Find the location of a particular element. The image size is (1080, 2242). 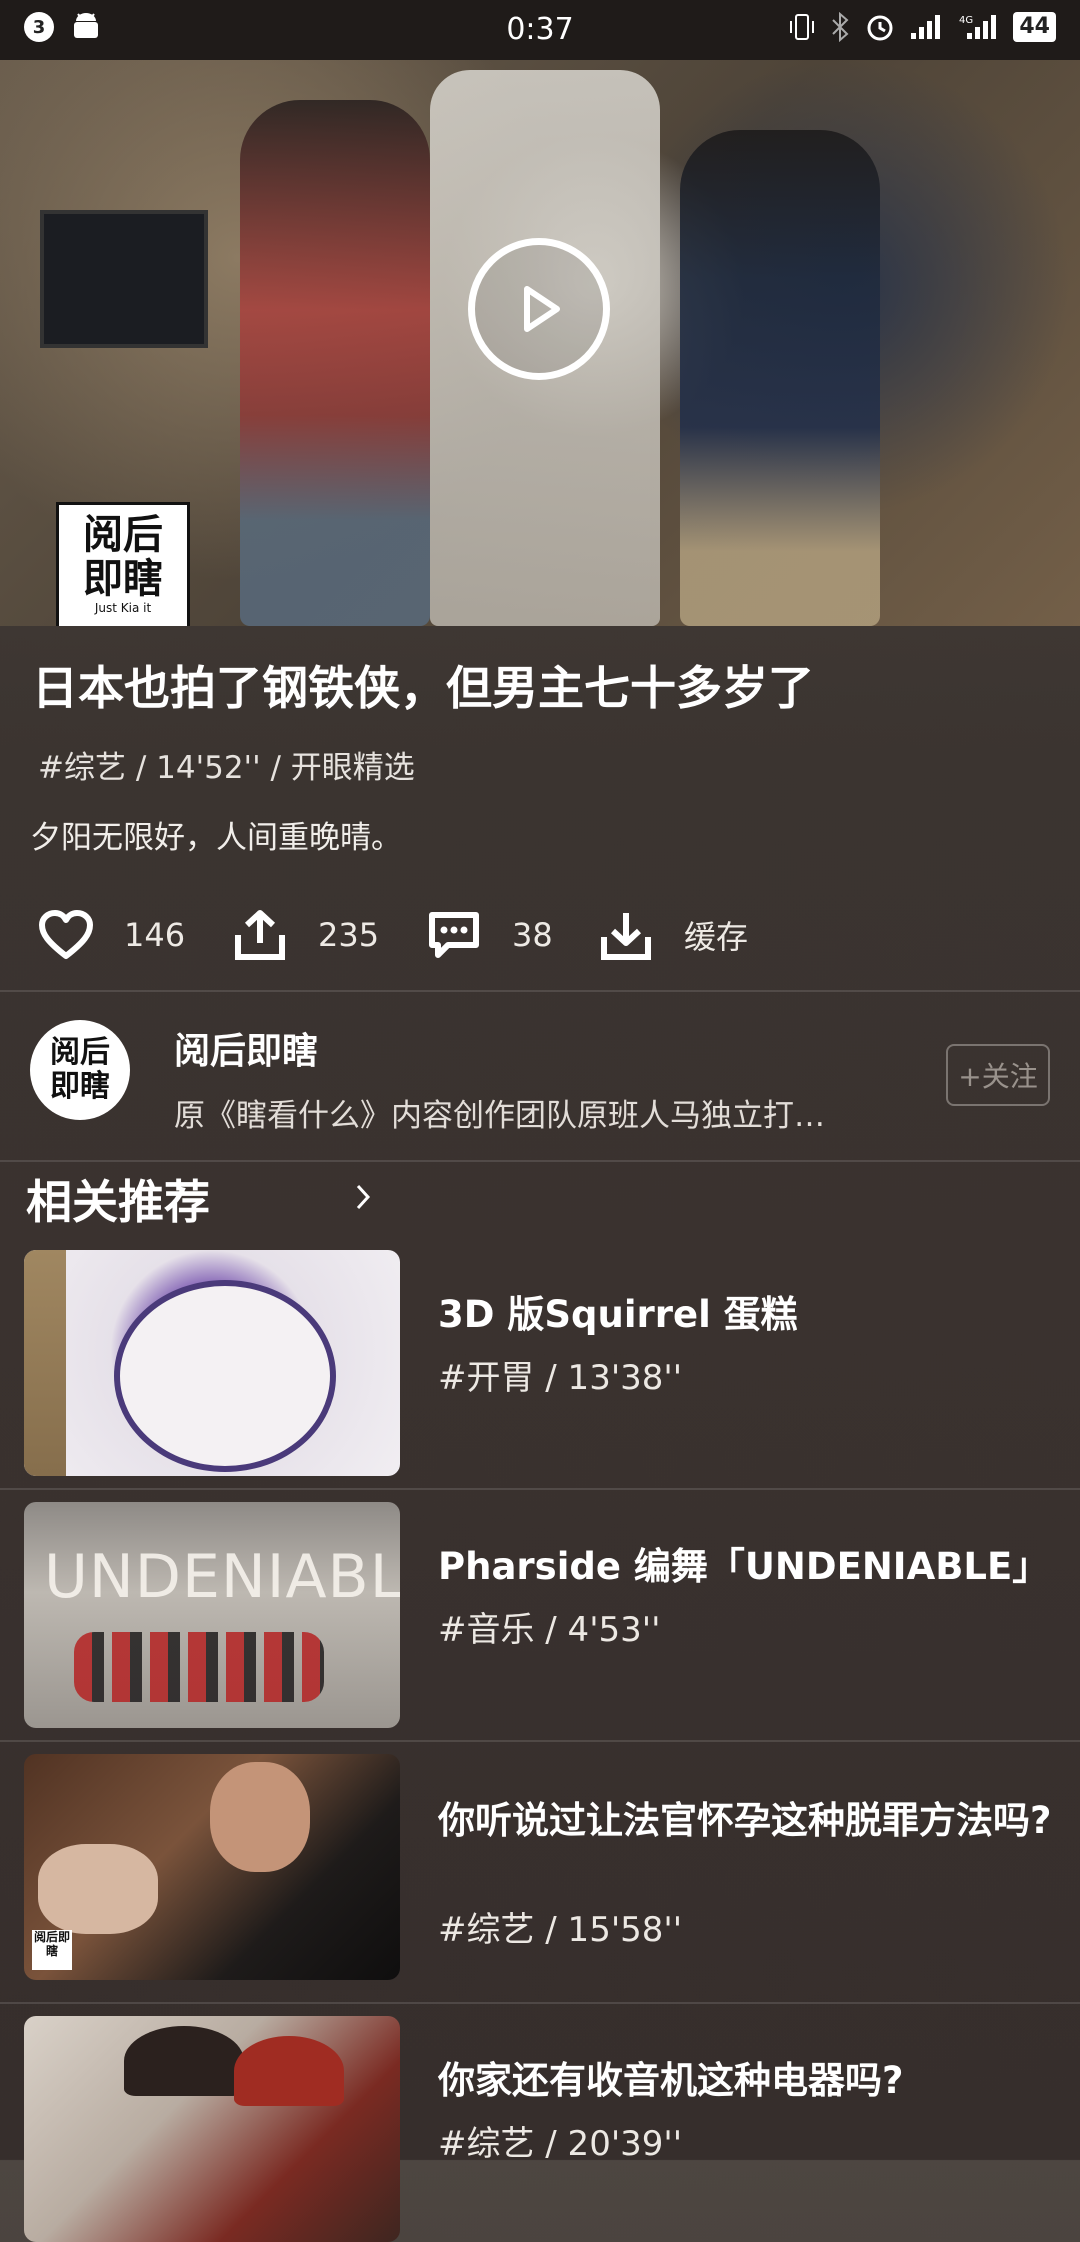

scene-boy is located at coordinates (780, 378).